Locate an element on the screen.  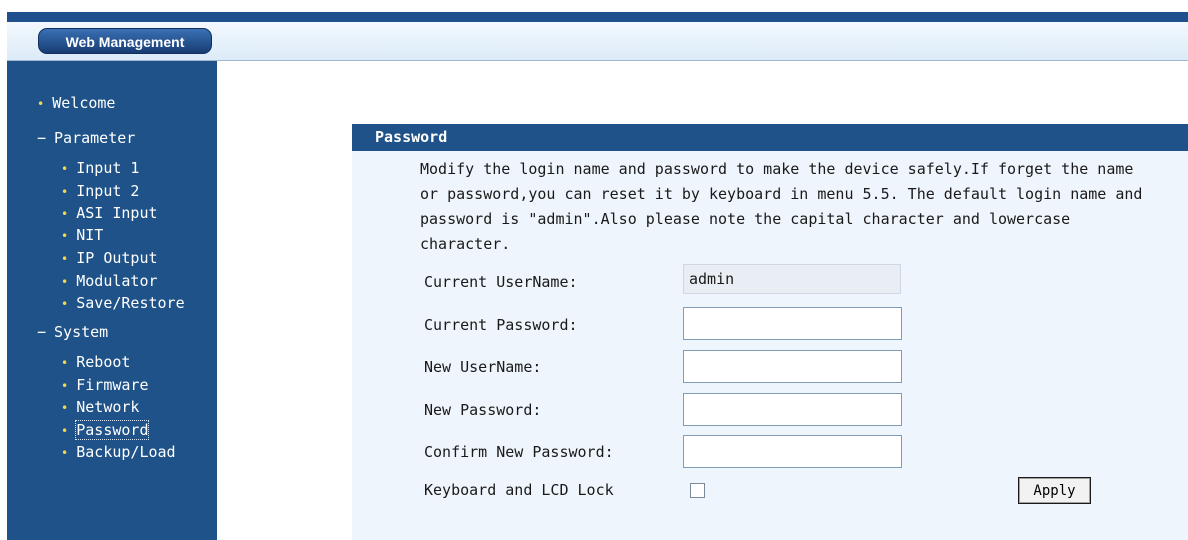
sidebar-item-label: Input 1 is located at coordinates (108, 168).